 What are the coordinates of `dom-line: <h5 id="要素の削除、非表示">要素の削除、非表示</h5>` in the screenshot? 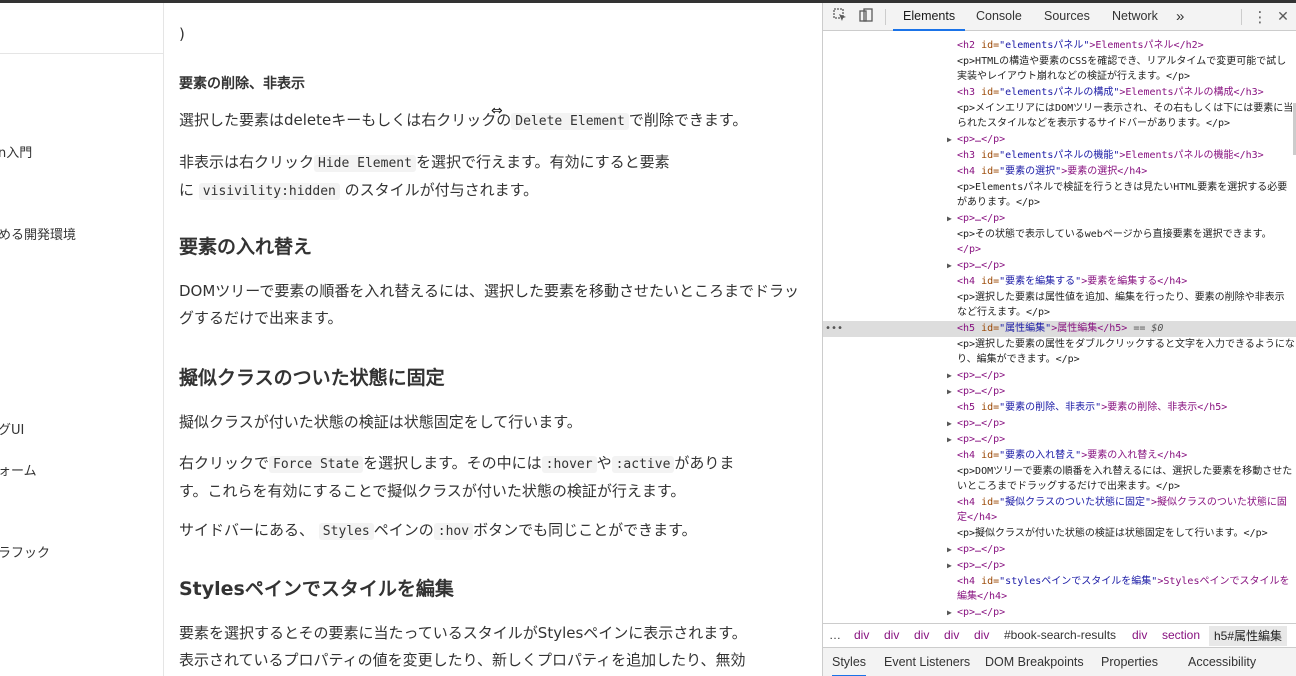 It's located at (1059, 408).